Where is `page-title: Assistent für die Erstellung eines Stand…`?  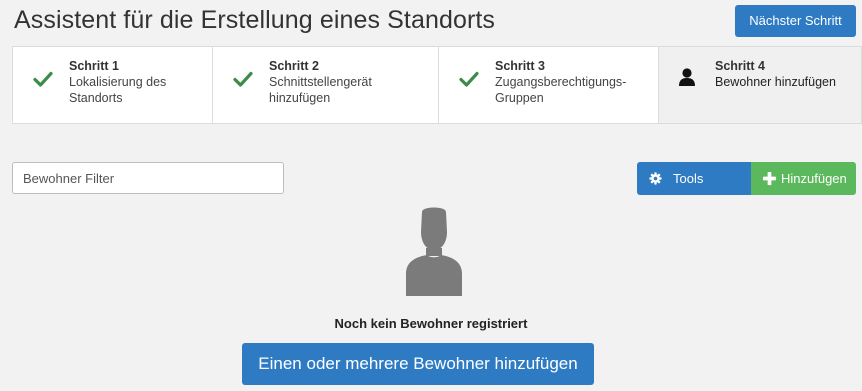
page-title: Assistent für die Erstellung eines Stand… is located at coordinates (255, 20).